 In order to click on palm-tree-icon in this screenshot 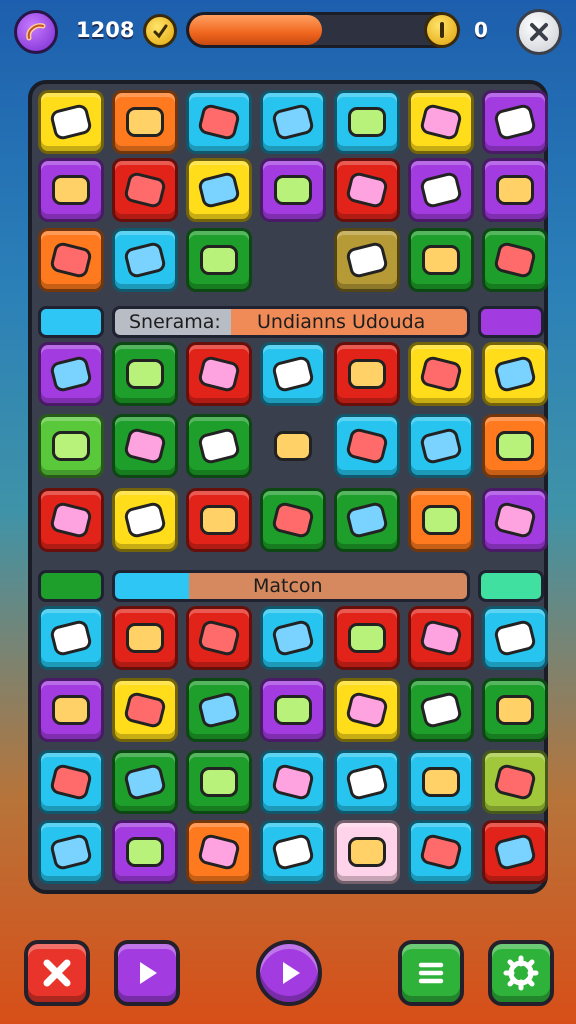, I will do `click(515, 374)`.